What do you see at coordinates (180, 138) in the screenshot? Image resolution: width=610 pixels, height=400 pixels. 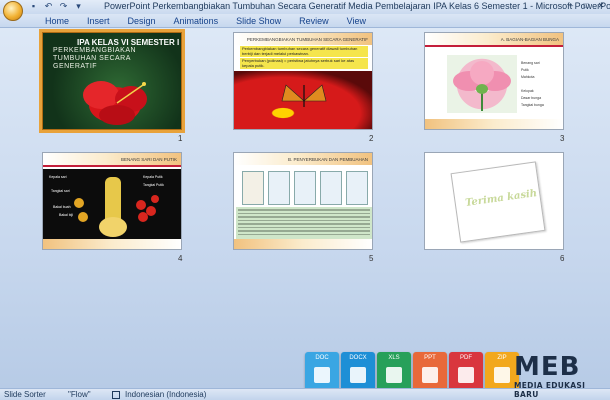 I see `slide-number-1: 1` at bounding box center [180, 138].